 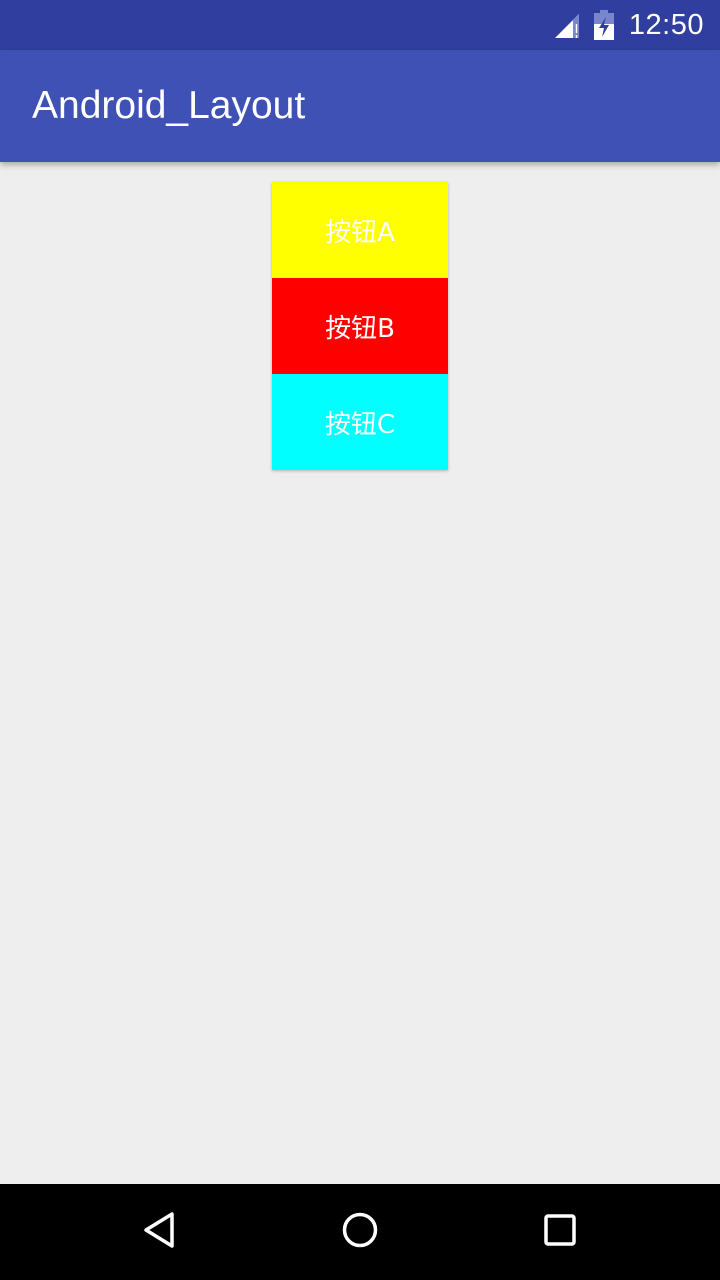 I want to click on home-icon, so click(x=360, y=1232).